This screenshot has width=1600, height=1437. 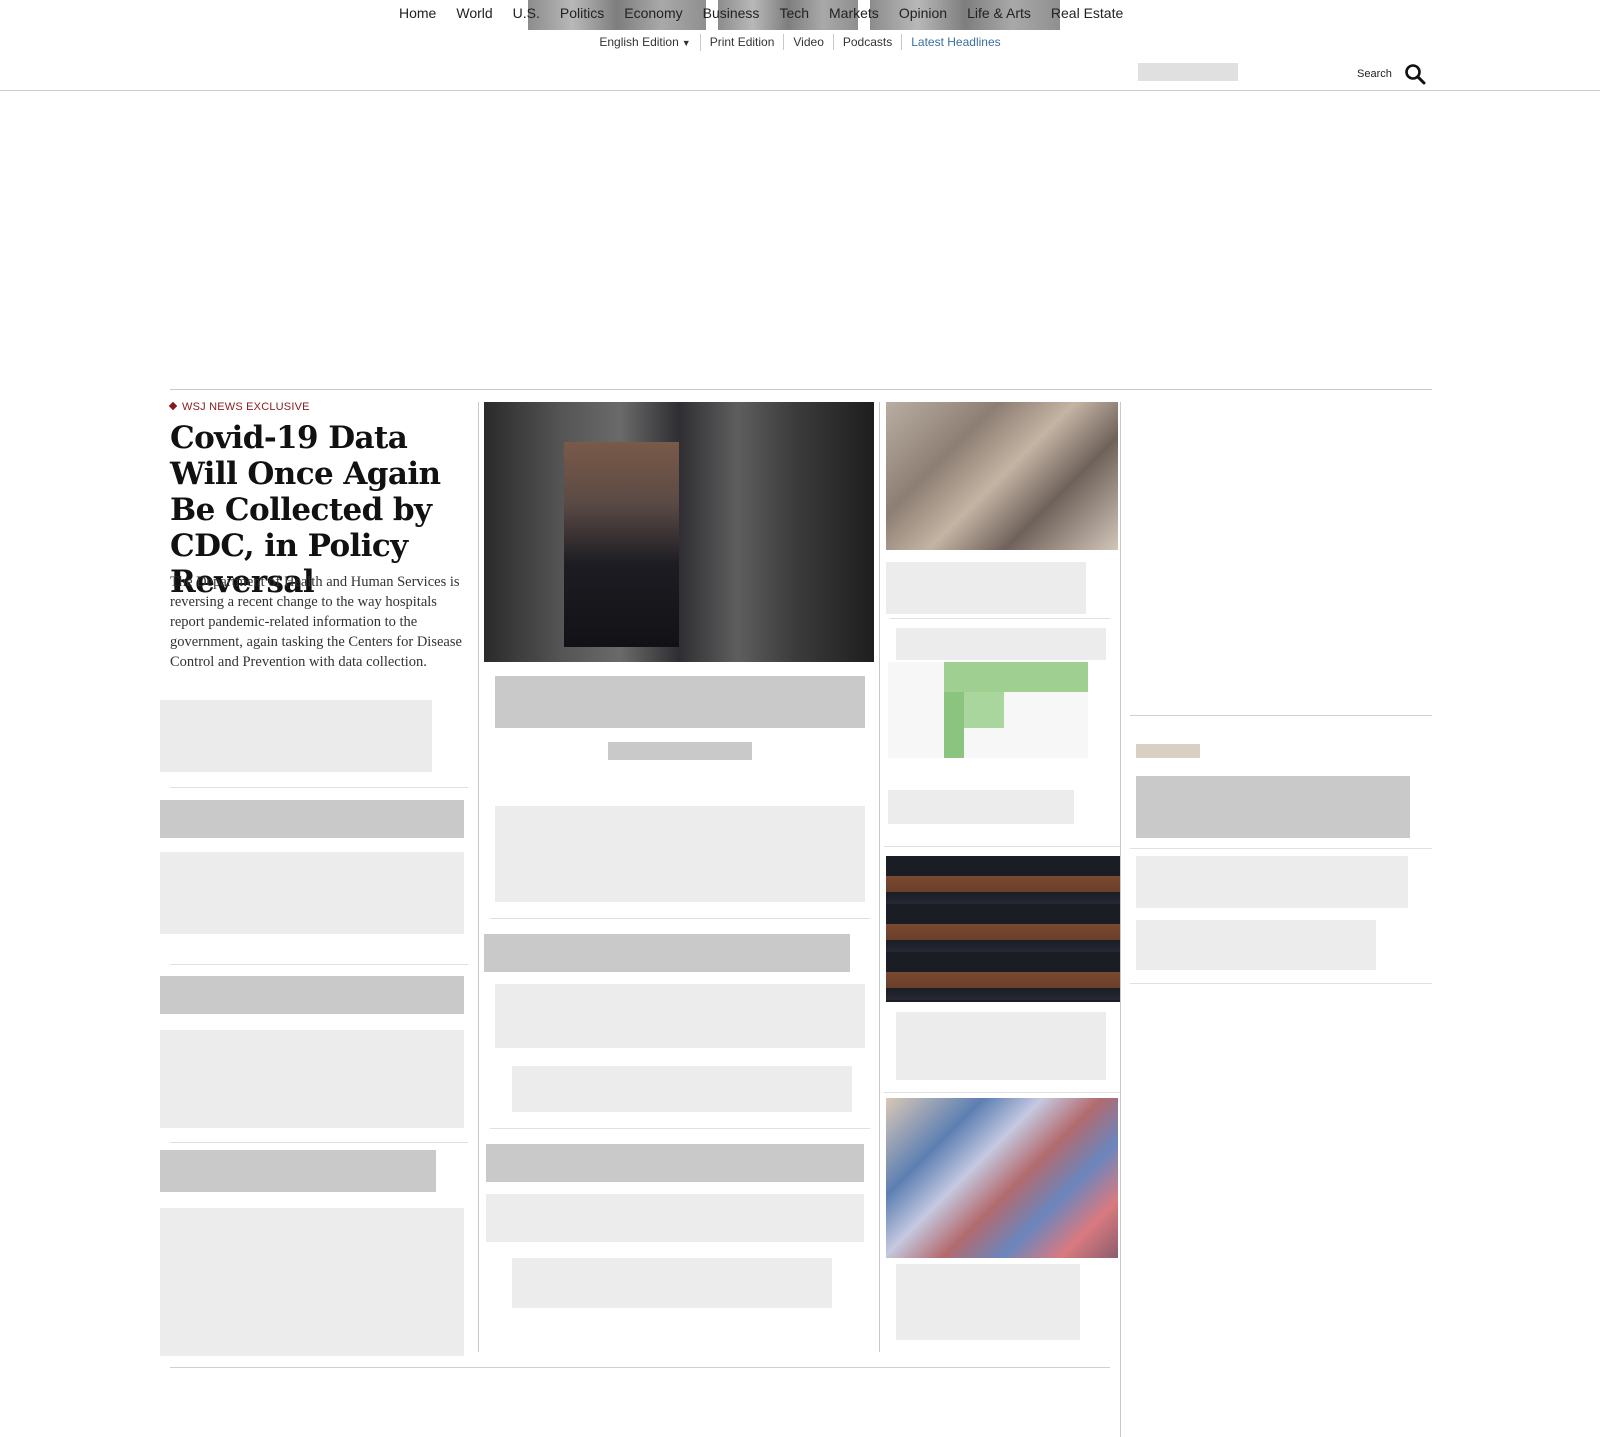 I want to click on nav-item-business: Business, so click(x=731, y=13).